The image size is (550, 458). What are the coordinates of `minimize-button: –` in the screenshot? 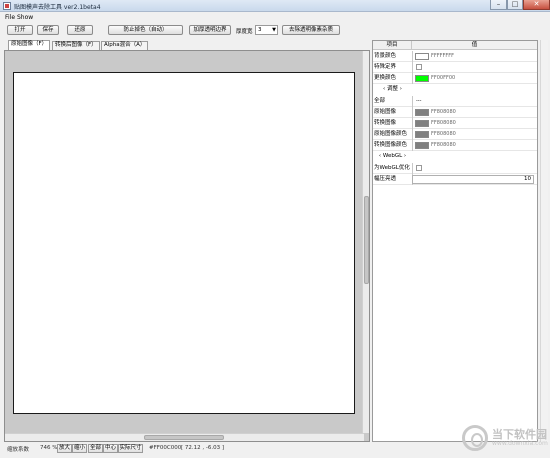 It's located at (498, 5).